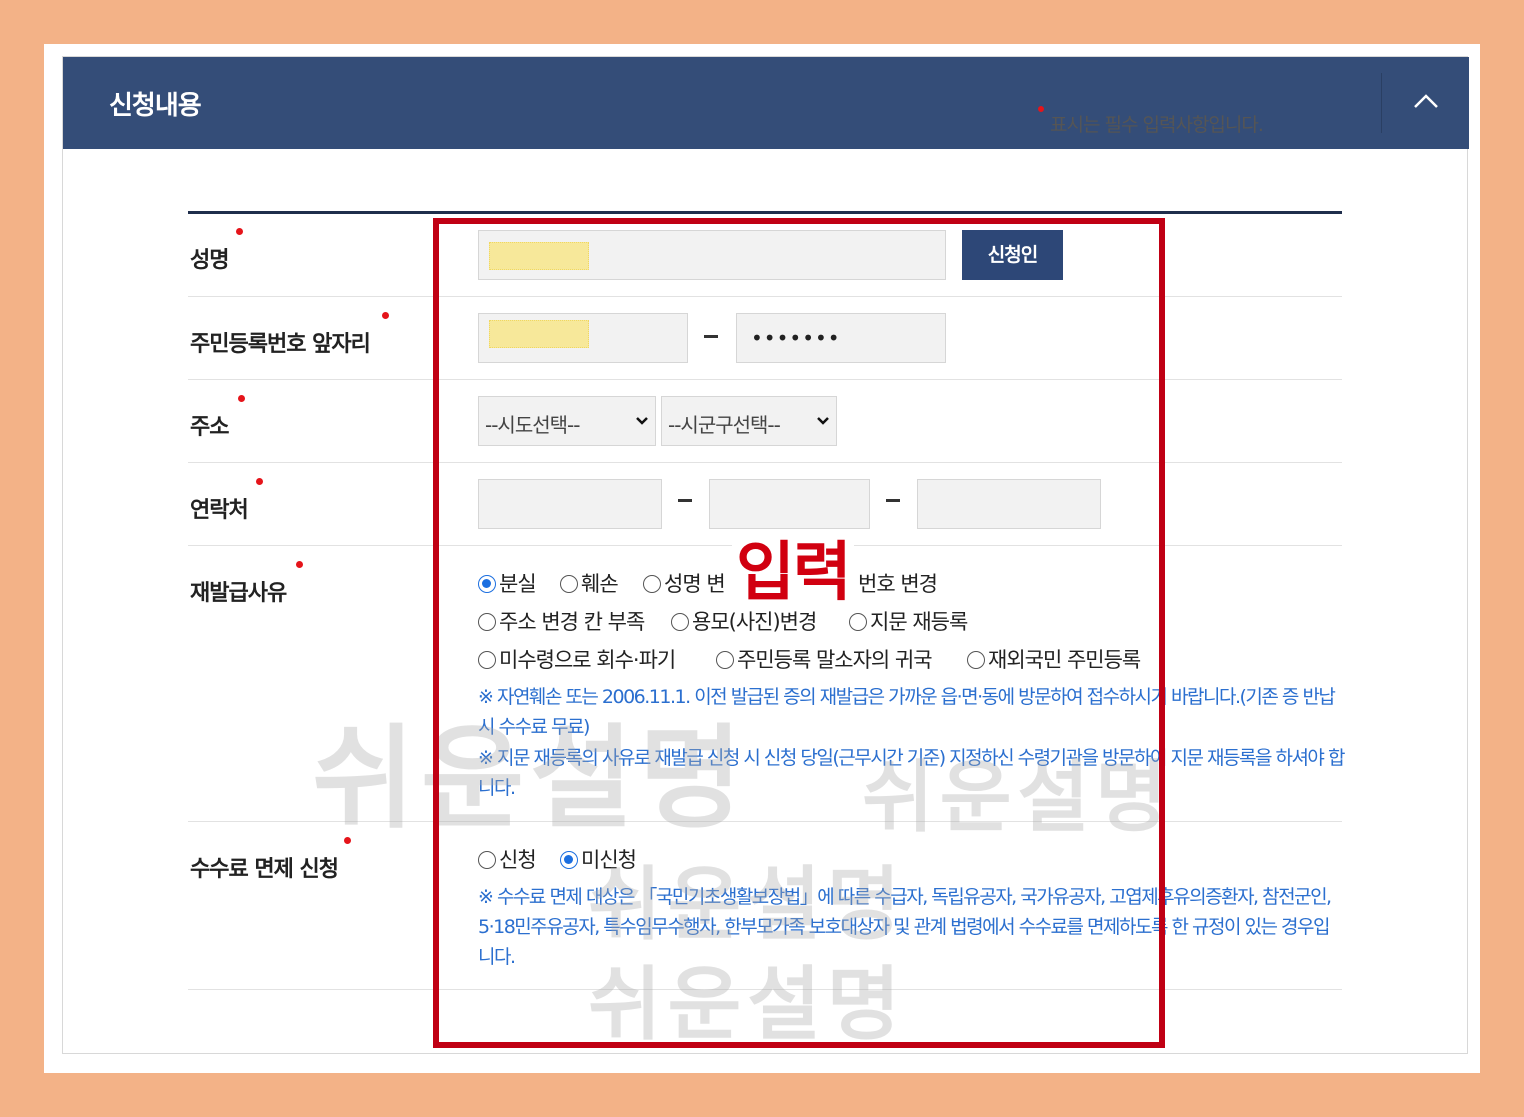 The image size is (1524, 1117). I want to click on radio-label: 주민등록 말소자의 귀국, so click(835, 660).